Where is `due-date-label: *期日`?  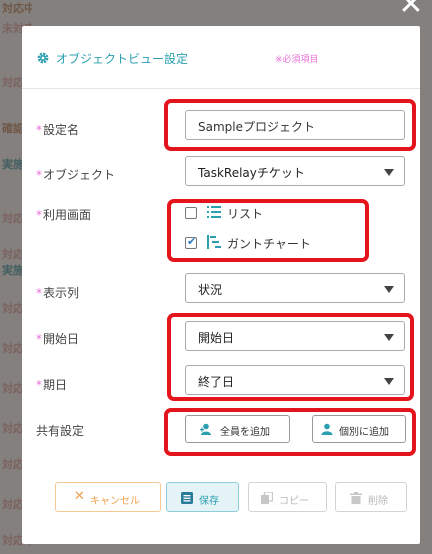 due-date-label: *期日 is located at coordinates (52, 385).